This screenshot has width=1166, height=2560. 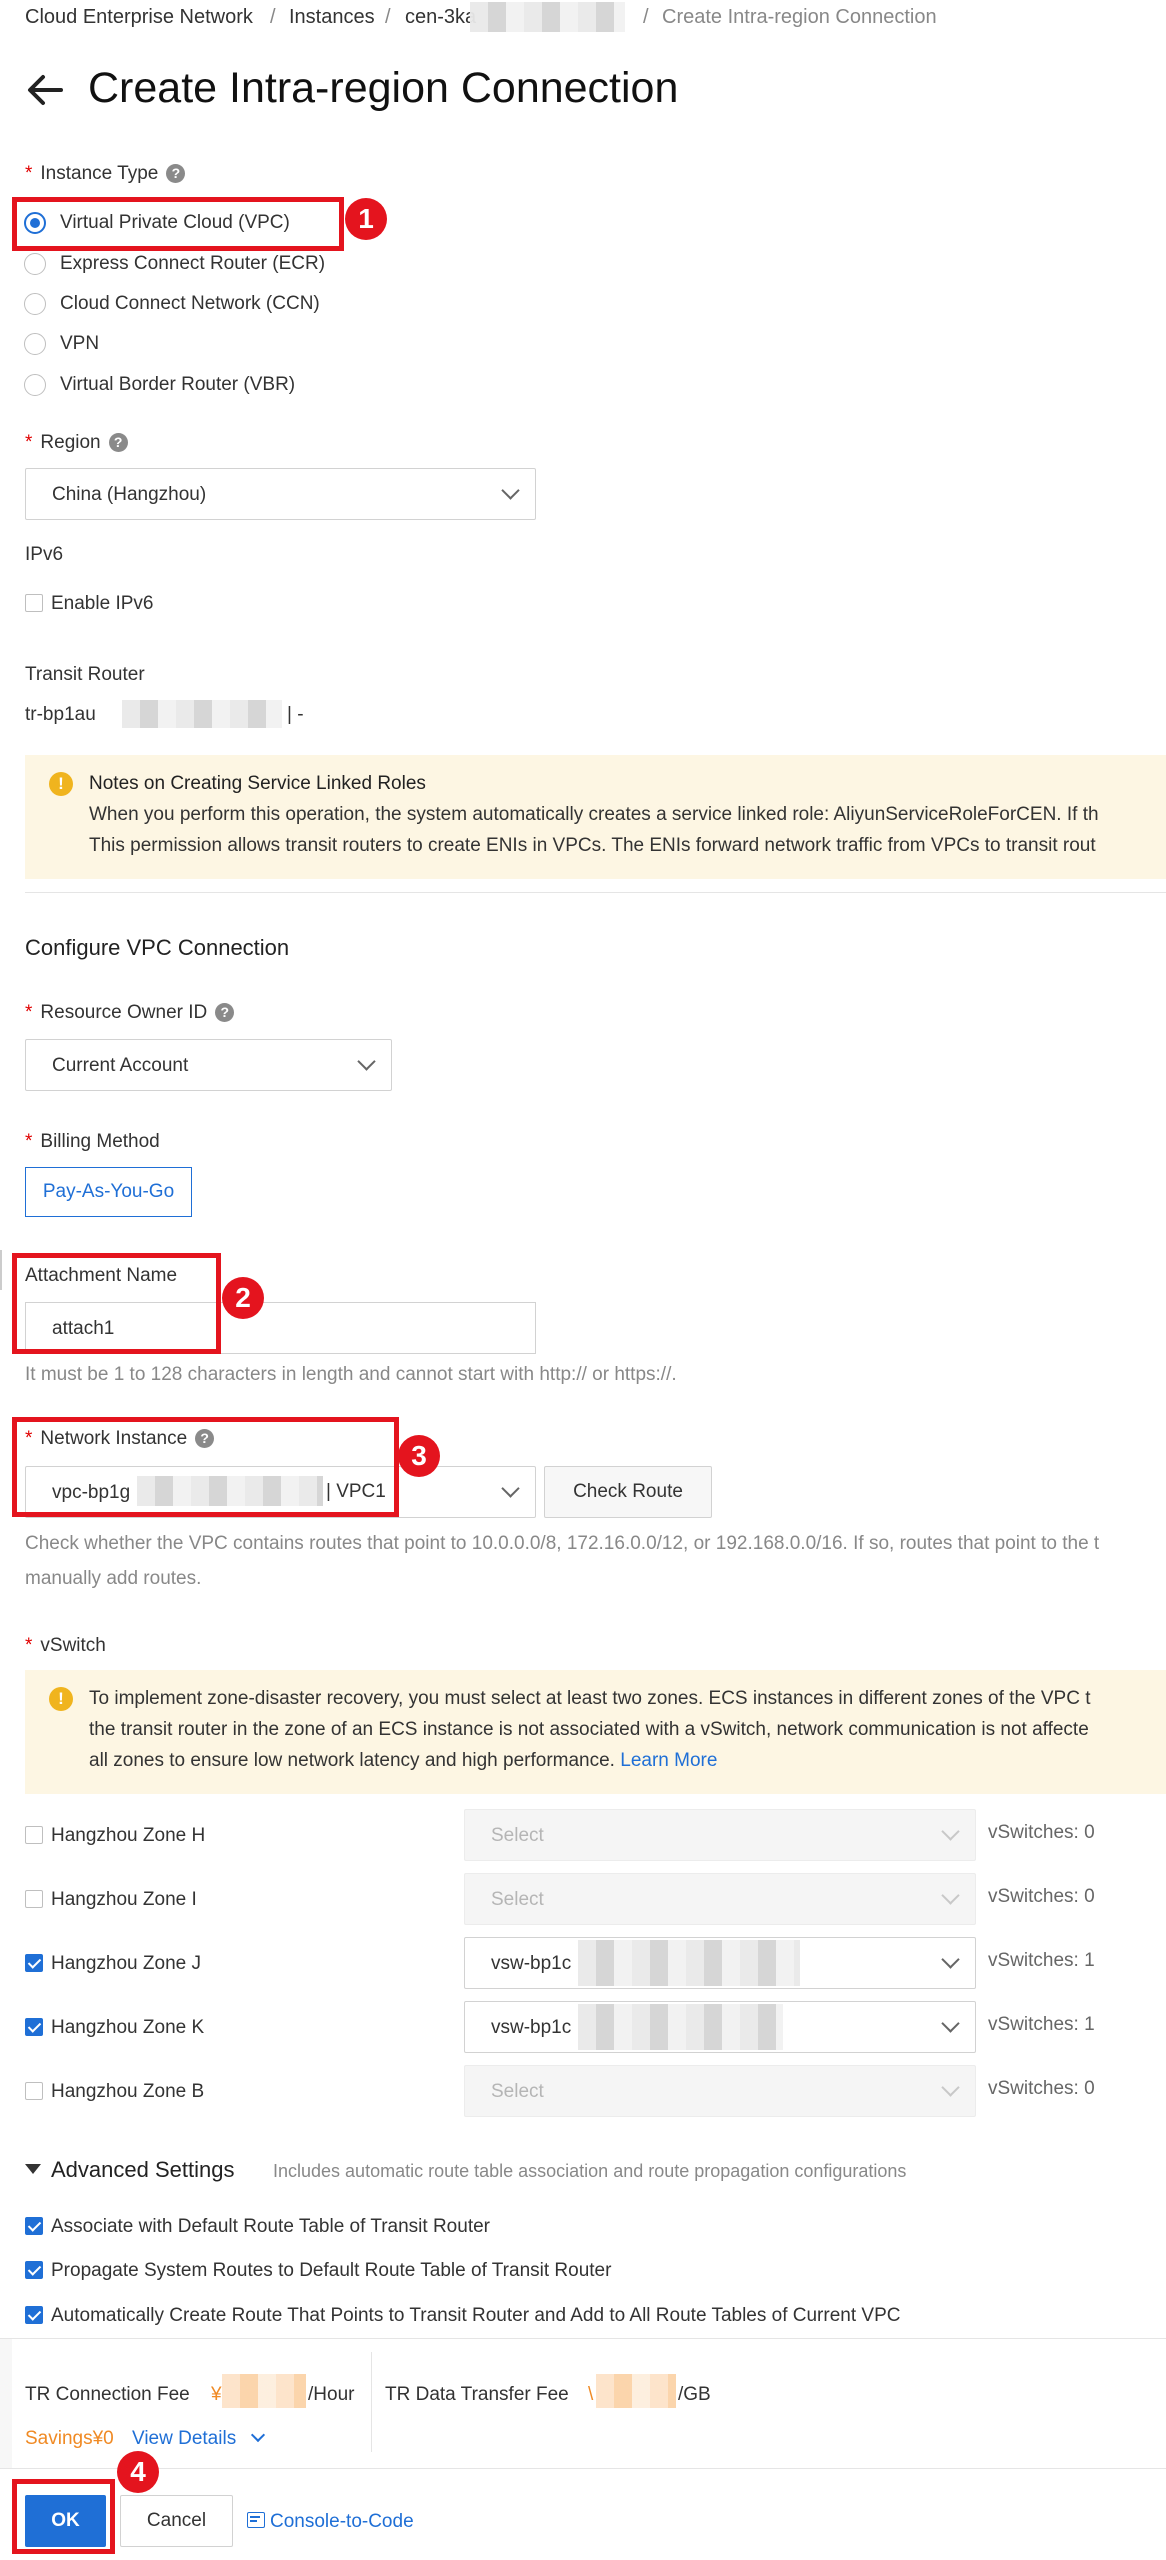 I want to click on tr-data-transfer-fee-label: TR Data Transfer Fee, so click(x=477, y=2394).